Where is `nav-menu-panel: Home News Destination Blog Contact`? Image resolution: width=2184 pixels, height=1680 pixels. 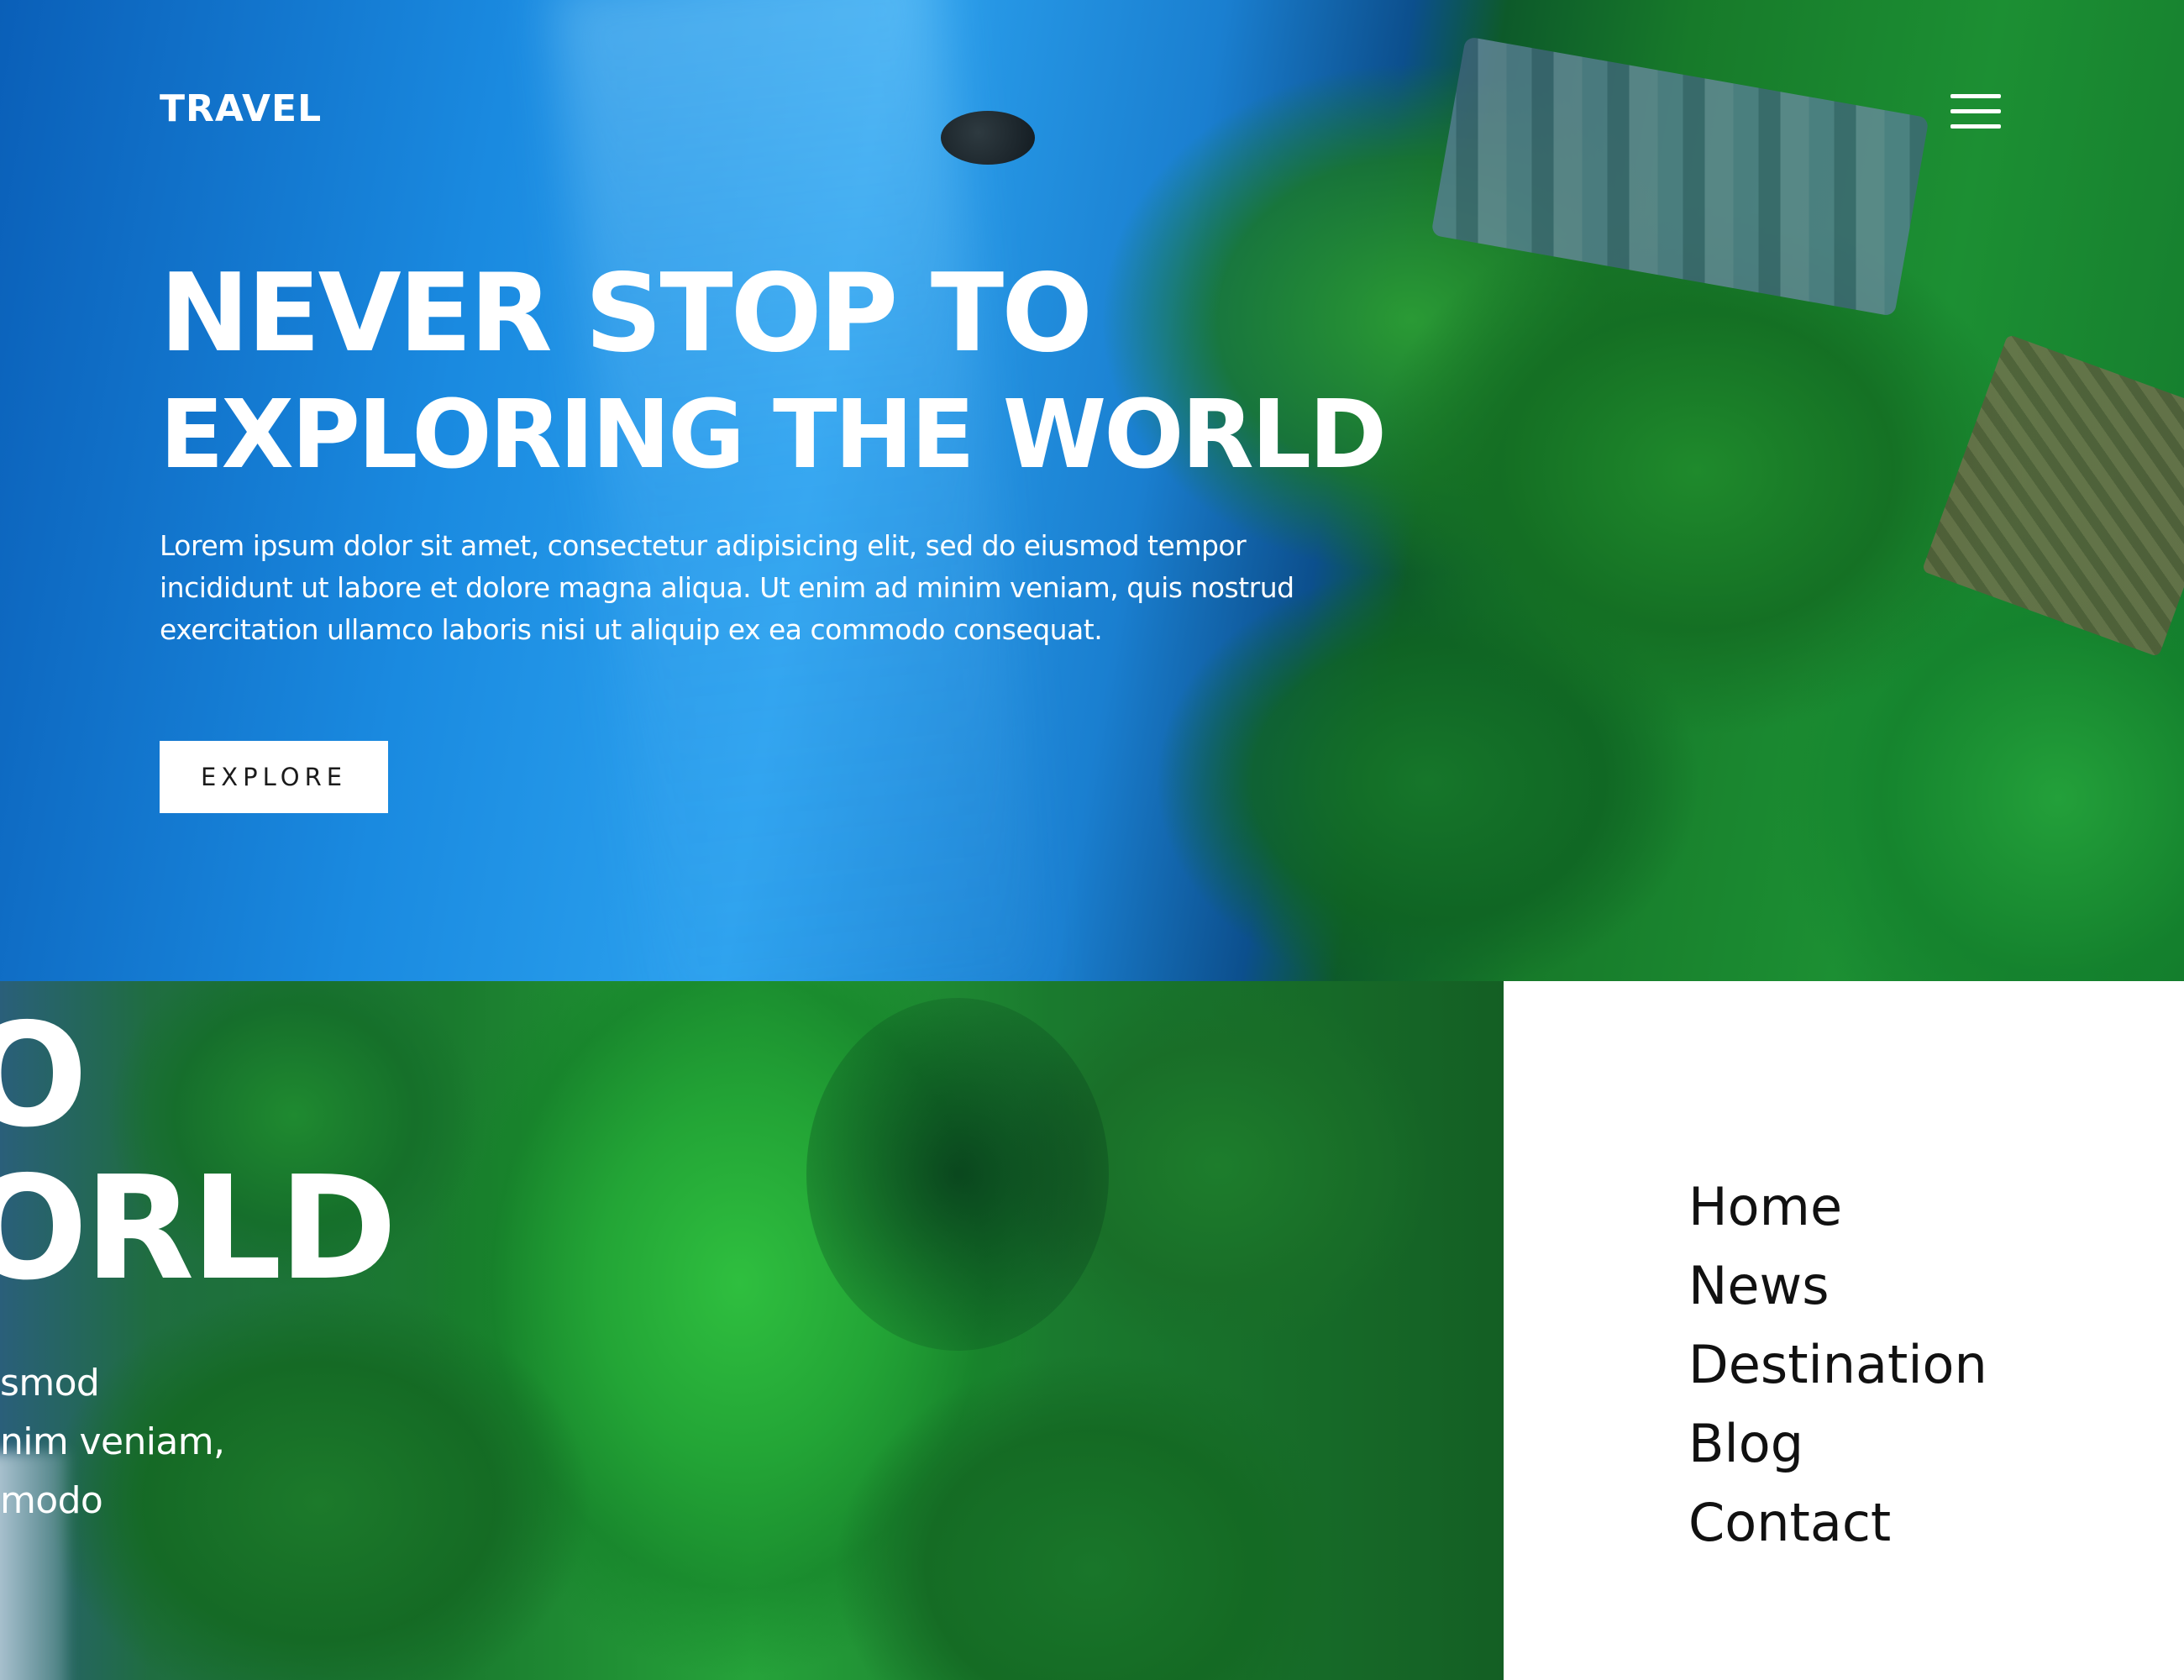 nav-menu-panel: Home News Destination Blog Contact is located at coordinates (1844, 1330).